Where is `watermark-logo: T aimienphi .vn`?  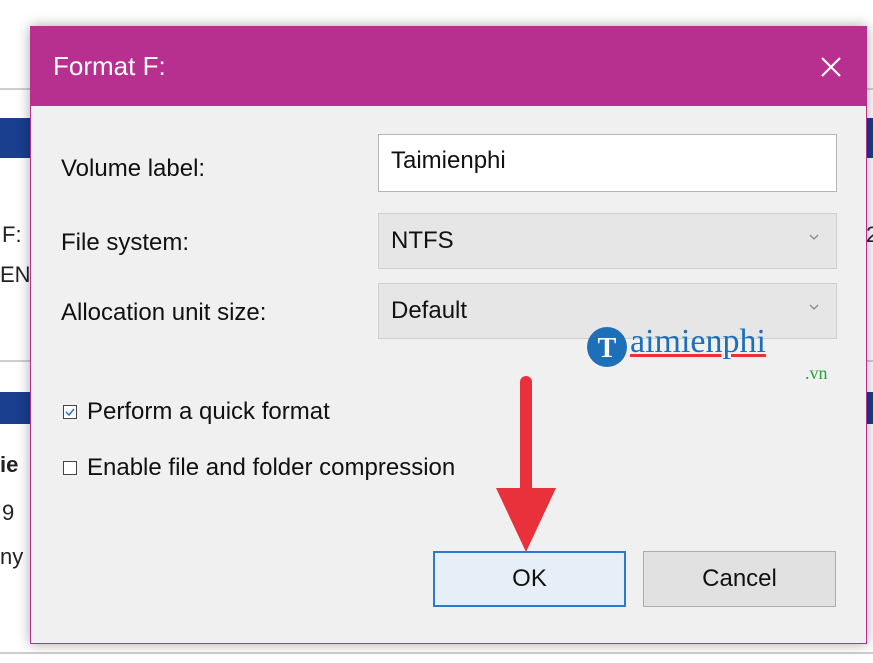 watermark-logo: T aimienphi .vn is located at coordinates (703, 342).